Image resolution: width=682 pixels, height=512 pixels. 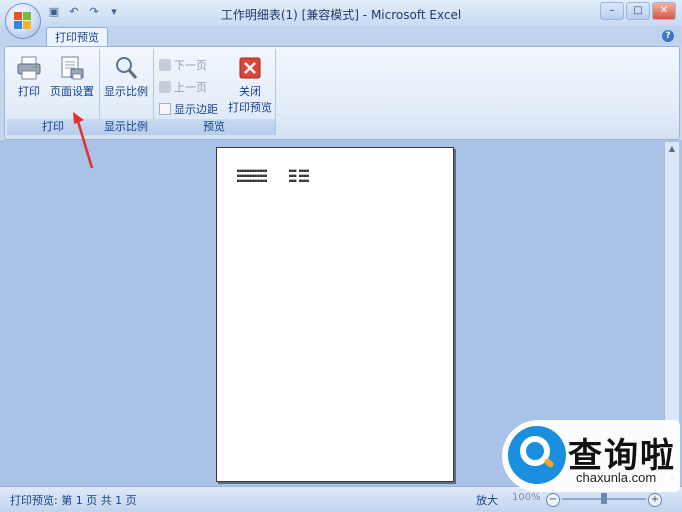 What do you see at coordinates (591, 456) in the screenshot?
I see `watermark: 查询啦 chaxunla.com` at bounding box center [591, 456].